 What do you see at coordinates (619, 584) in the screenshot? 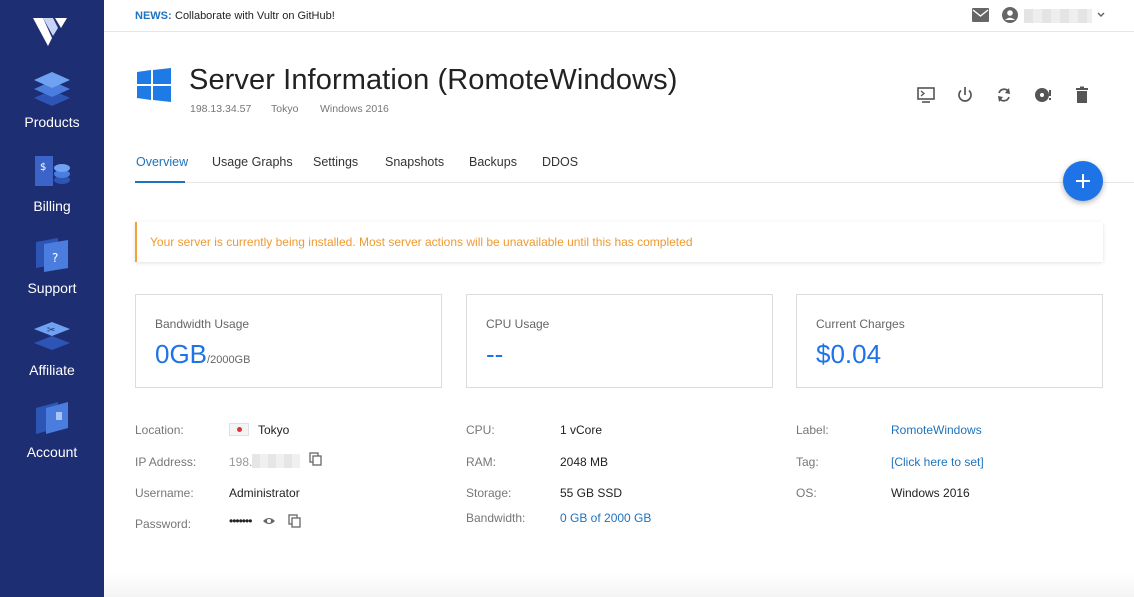
I see `page-bottom-shade` at bounding box center [619, 584].